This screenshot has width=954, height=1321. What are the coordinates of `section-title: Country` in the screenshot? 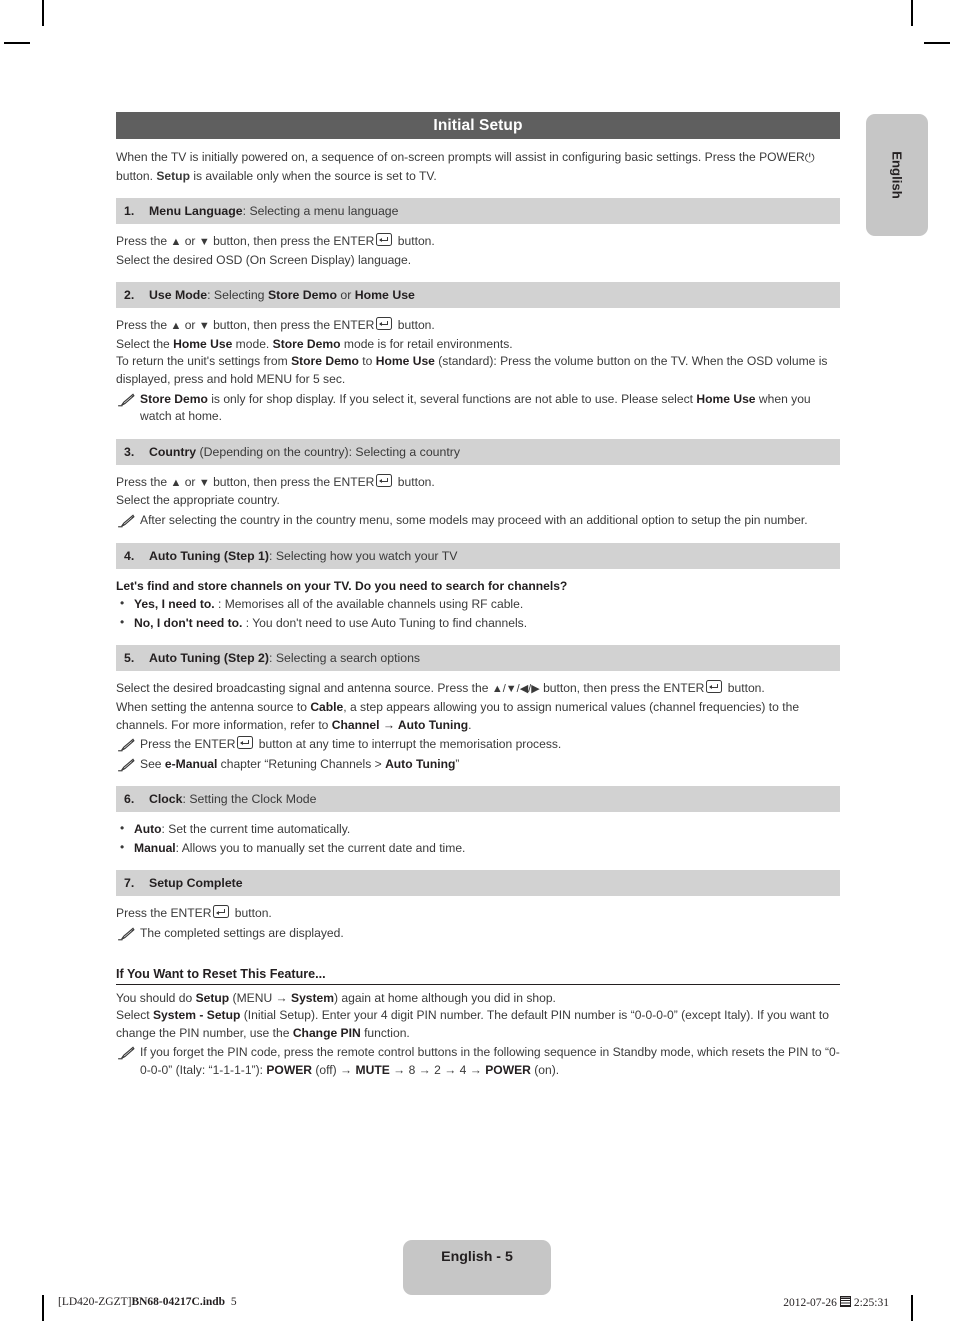 It's located at (173, 451).